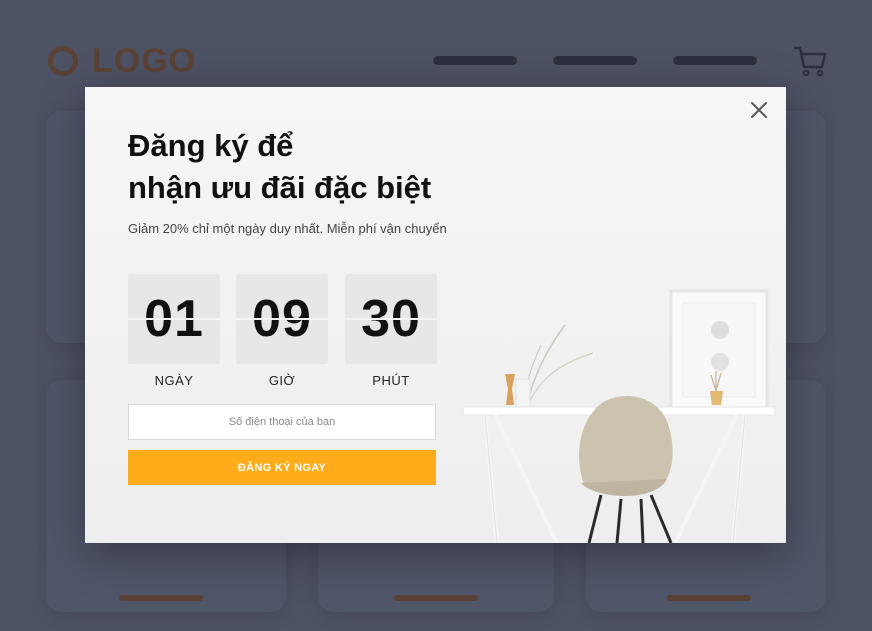  What do you see at coordinates (63, 61) in the screenshot?
I see `logo-ring-icon` at bounding box center [63, 61].